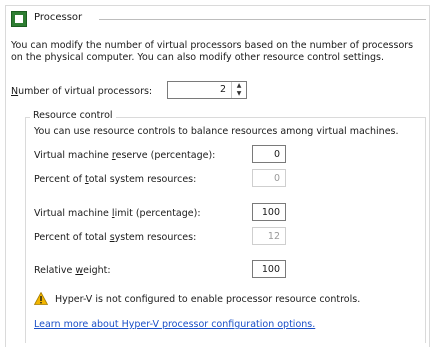  I want to click on reserve-label: Virtual machine reserve (percentage):, so click(125, 155).